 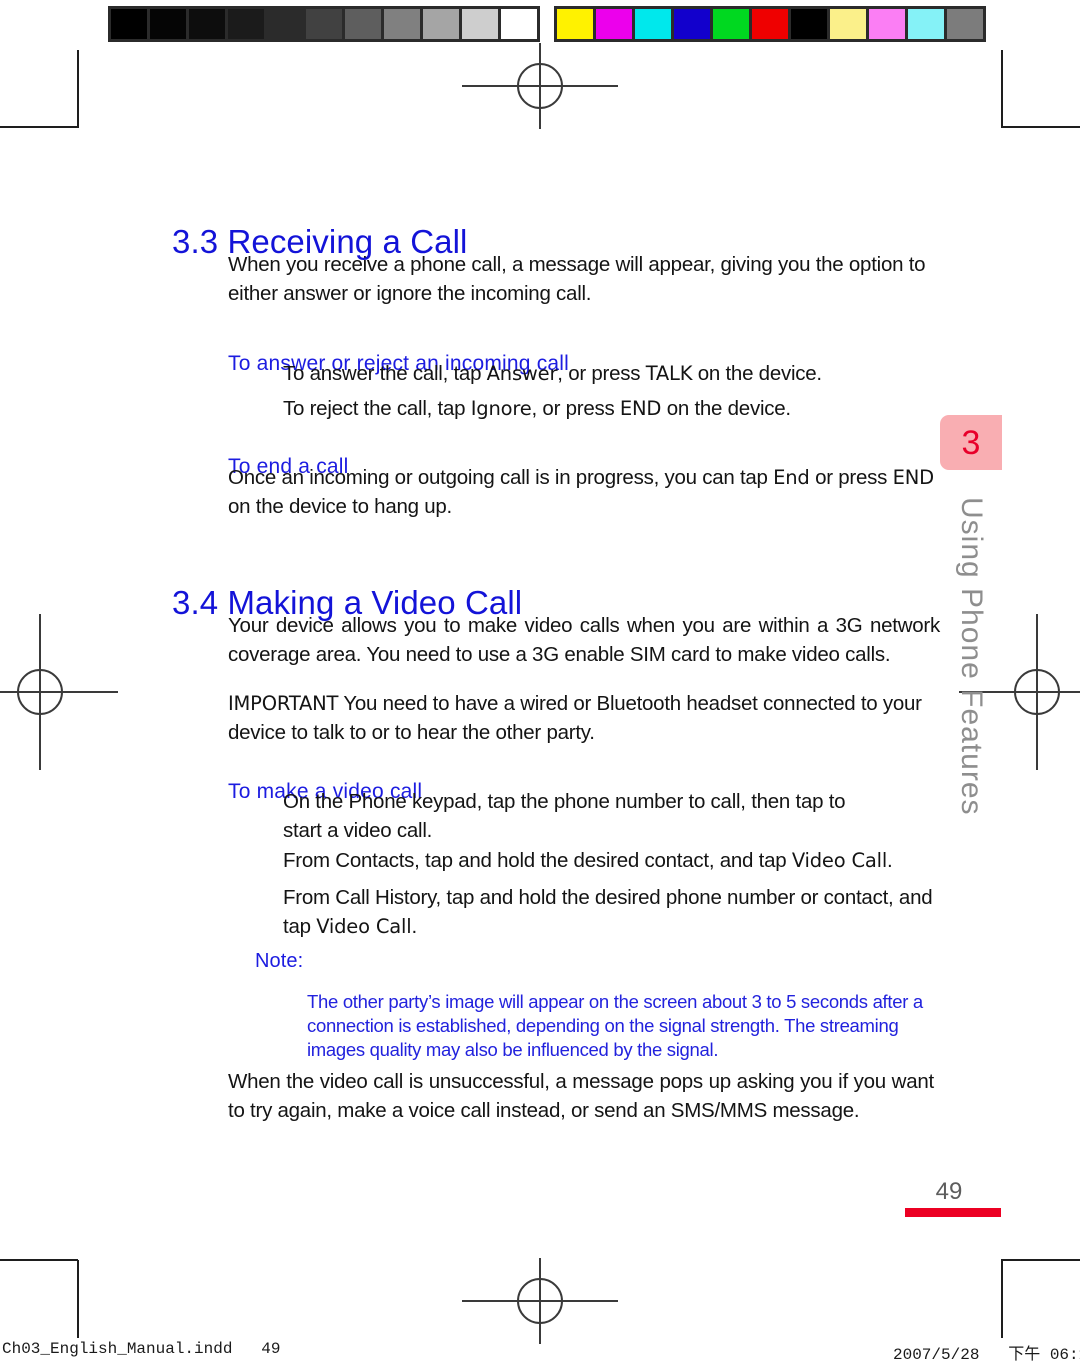 I want to click on chapter-title: Using Phone Features, so click(x=971, y=656).